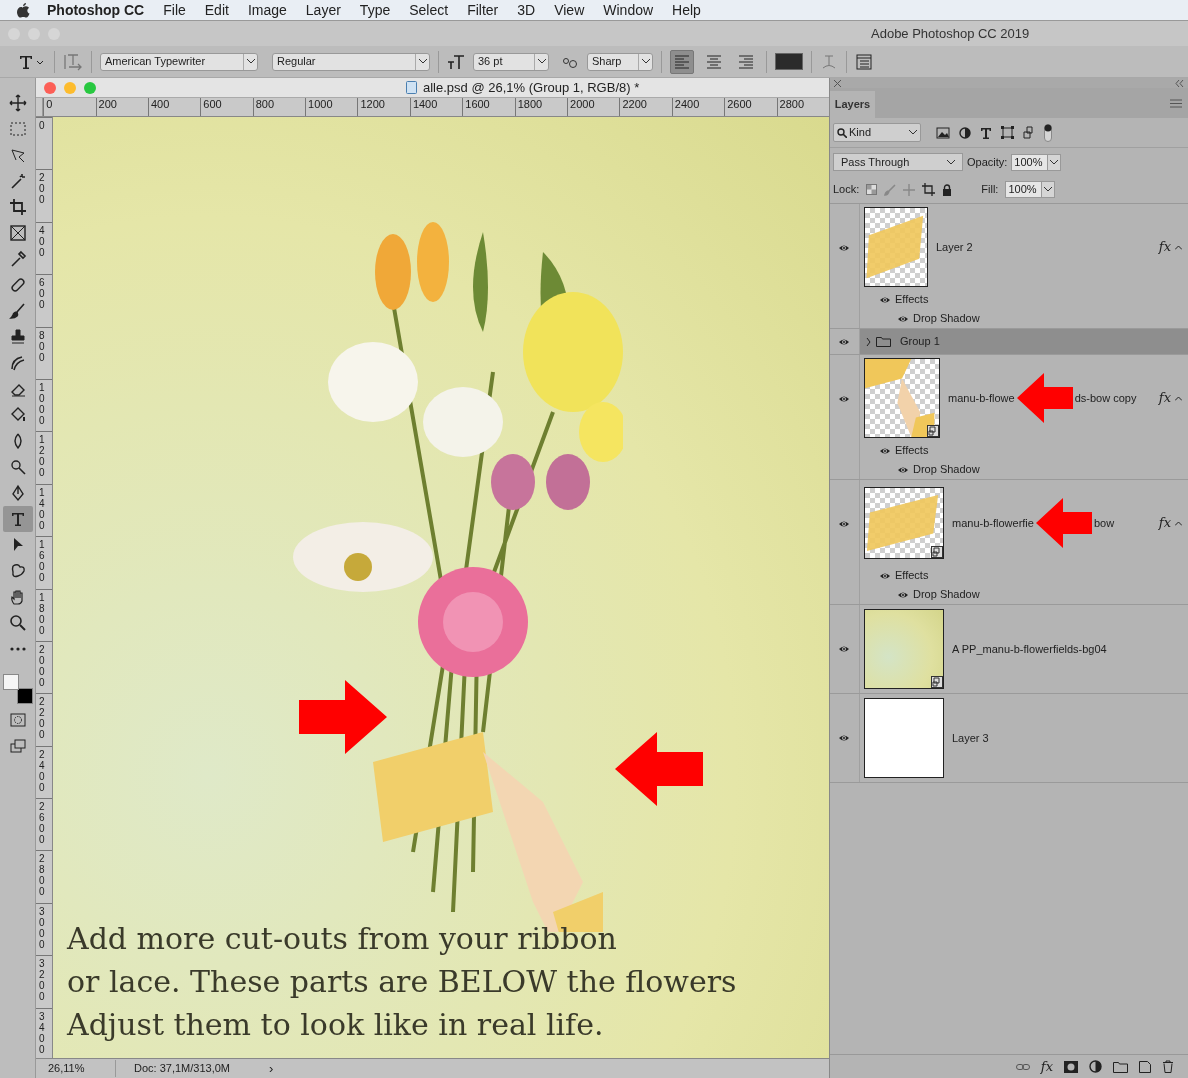 This screenshot has width=1188, height=1078. Describe the element at coordinates (872, 189) in the screenshot. I see `lock-transparency-icon` at that location.